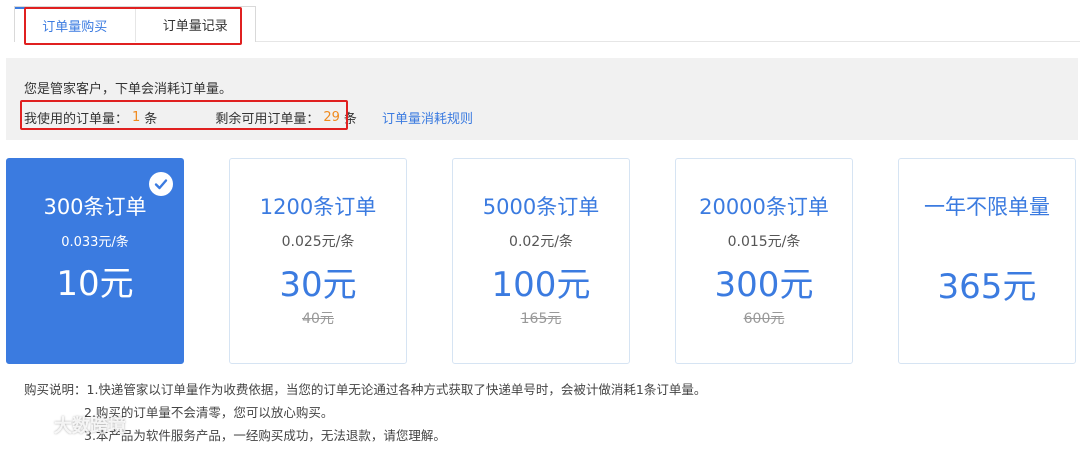 This screenshot has height=449, width=1080. Describe the element at coordinates (764, 207) in the screenshot. I see `package-title: 20000条订单` at that location.